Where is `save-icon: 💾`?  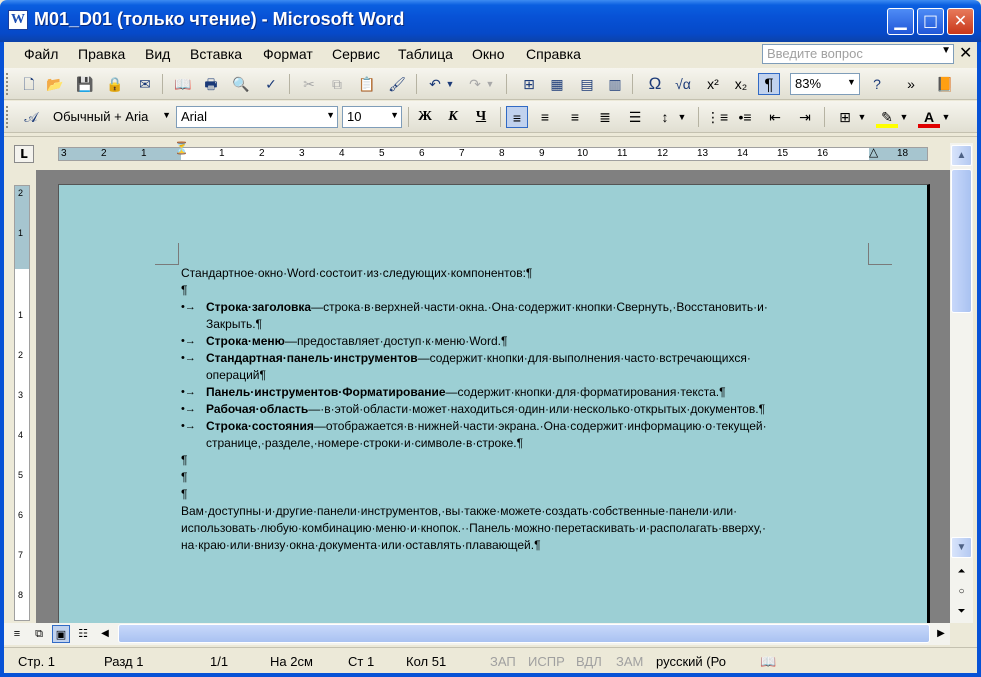 save-icon: 💾 is located at coordinates (85, 84).